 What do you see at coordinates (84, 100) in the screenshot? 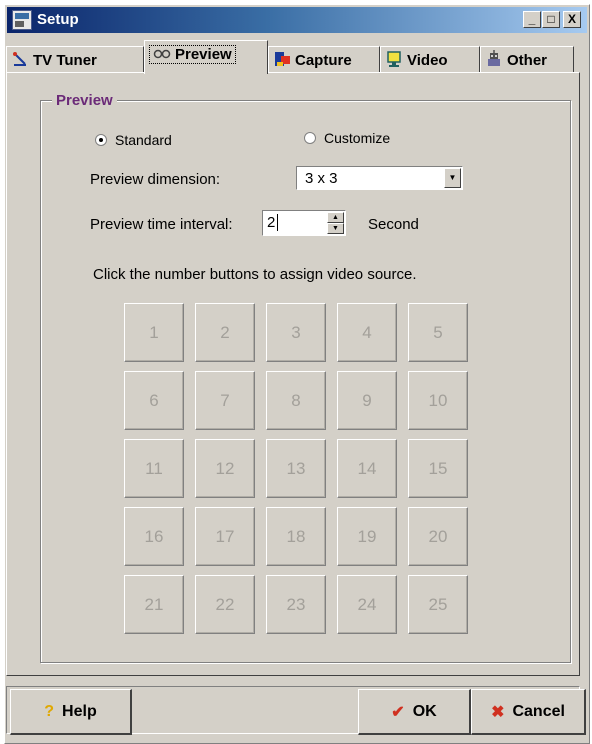
I see `group-title: Preview` at bounding box center [84, 100].